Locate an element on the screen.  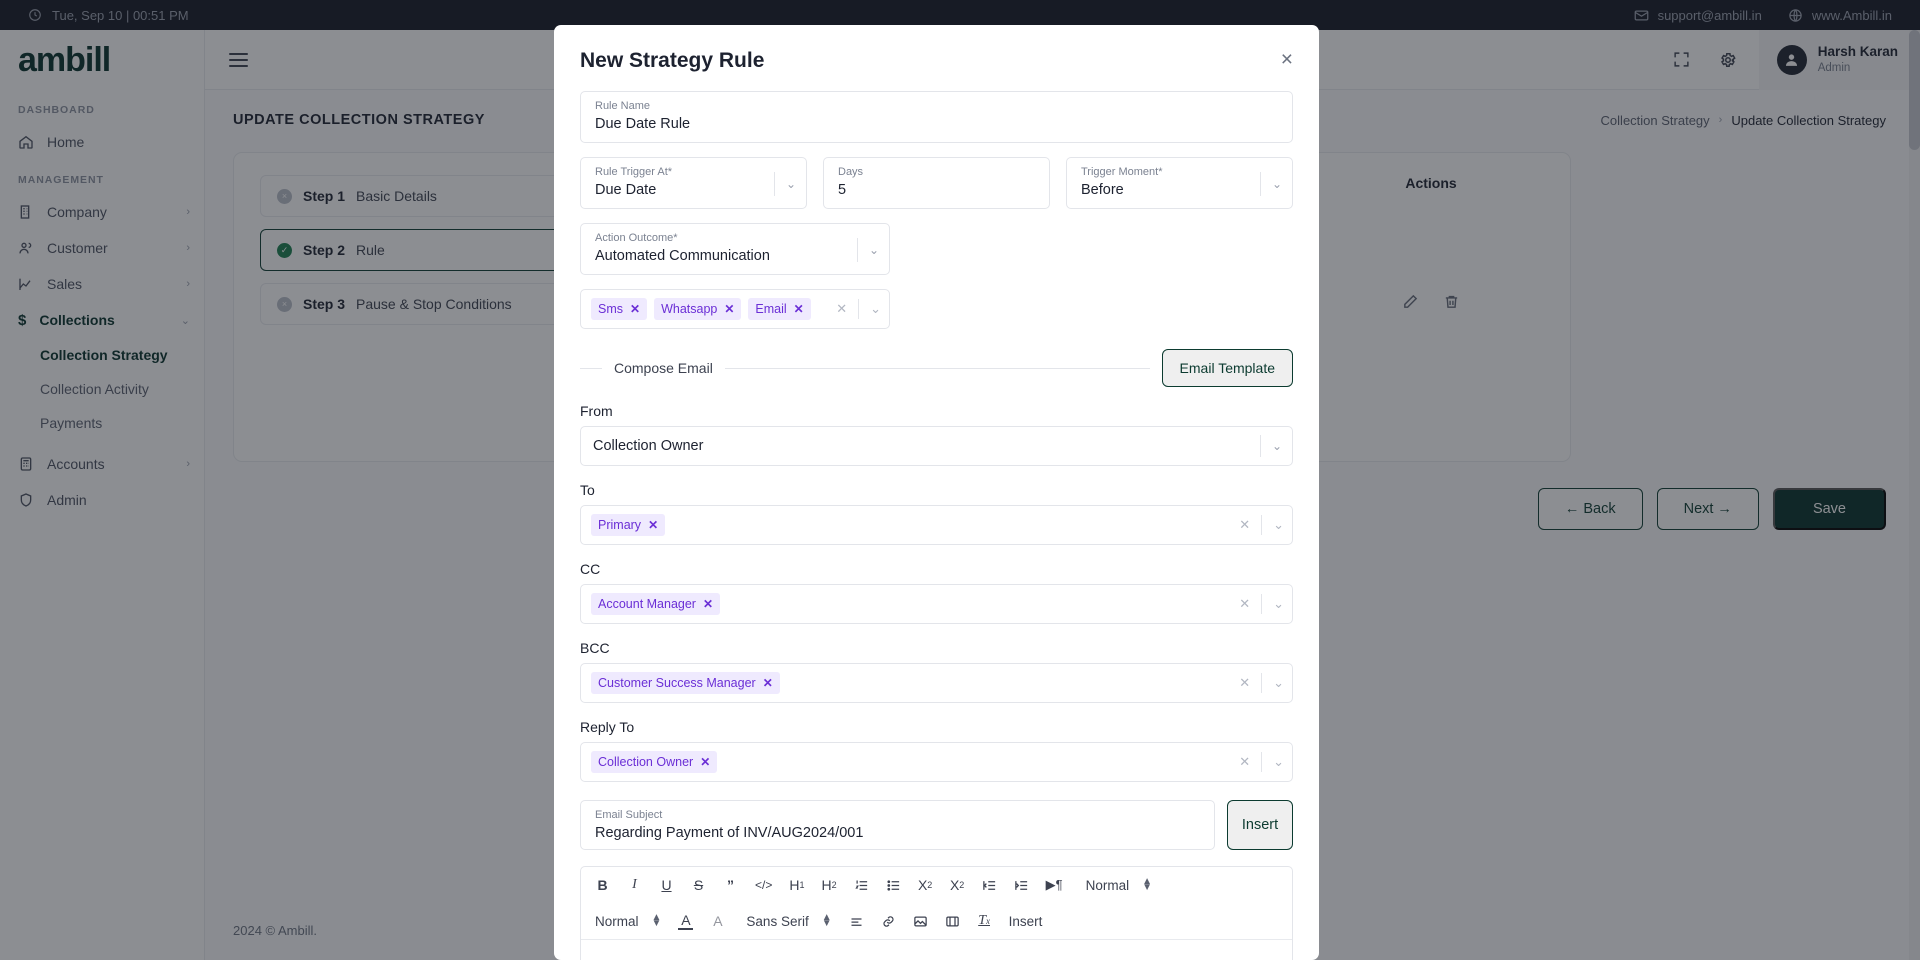
bullet-list-icon is located at coordinates (893, 885).